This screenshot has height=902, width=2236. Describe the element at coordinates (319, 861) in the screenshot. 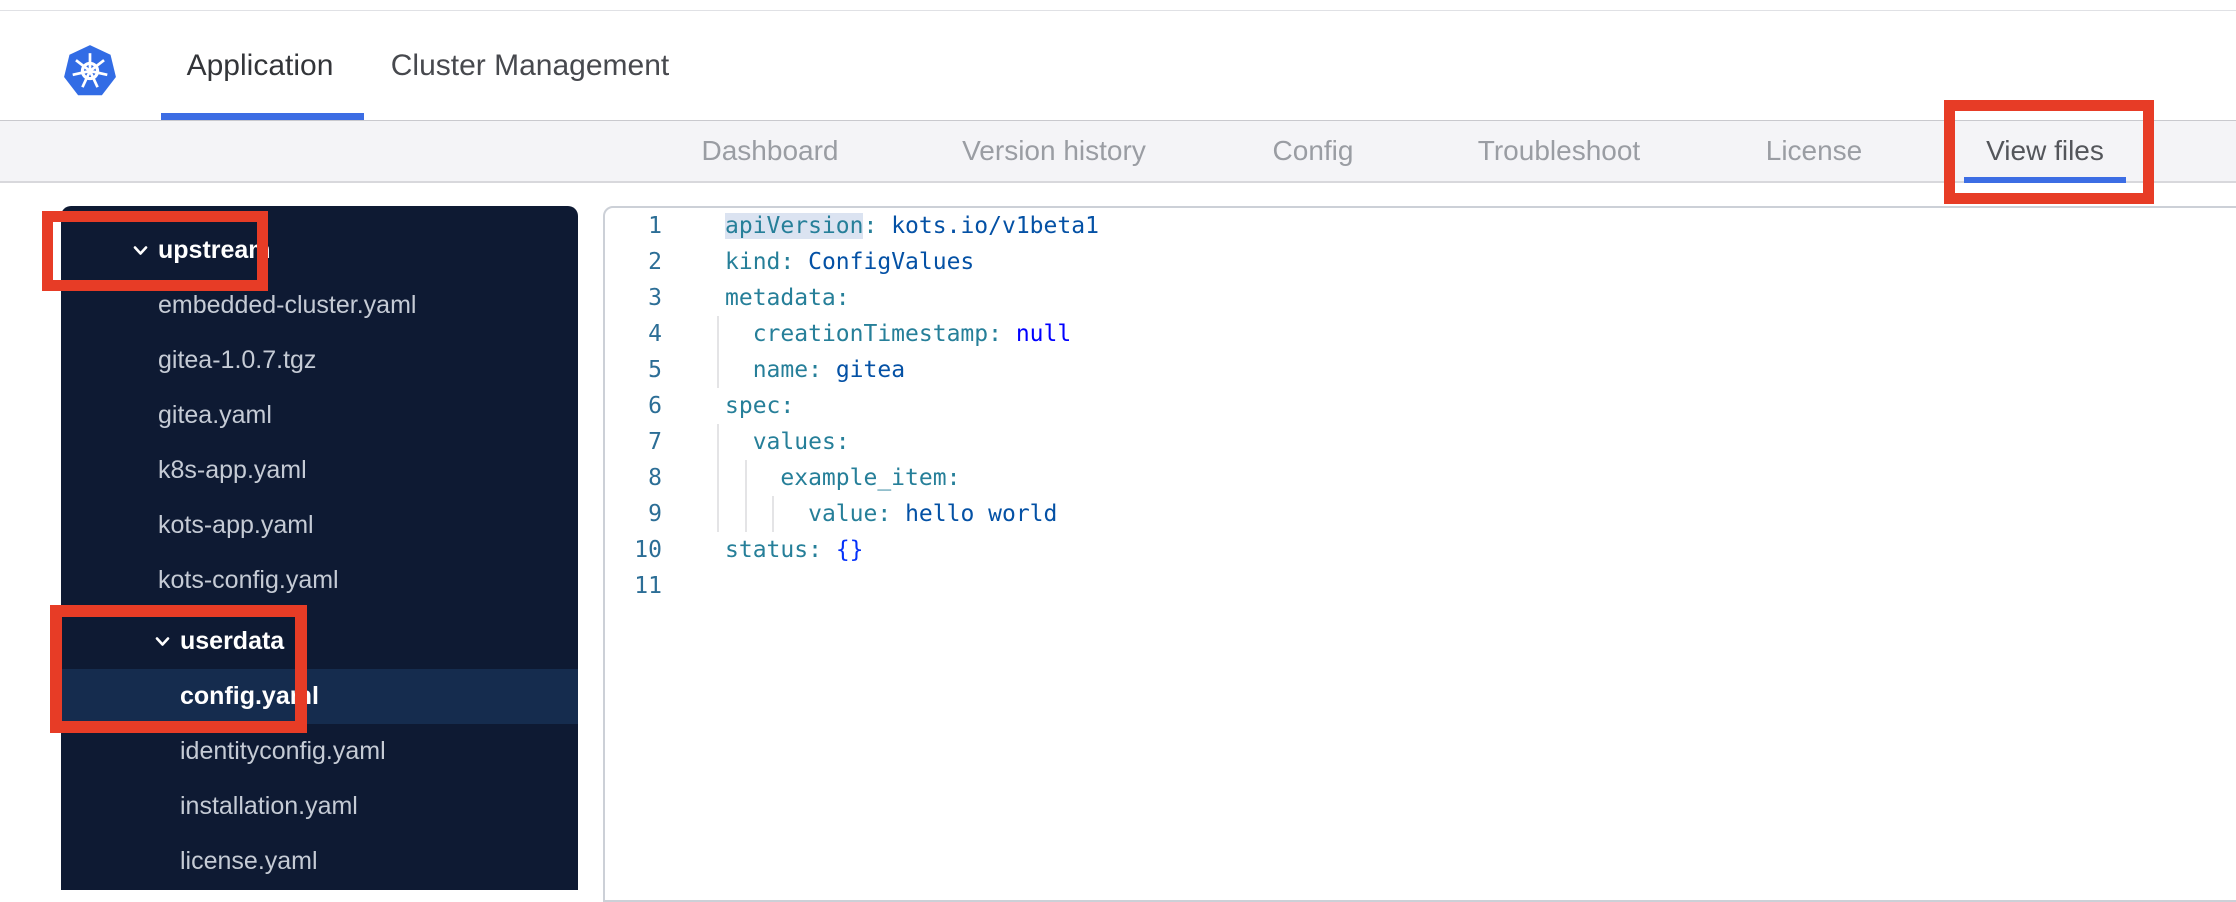

I see `tree-item-license-yaml: license.yaml` at that location.